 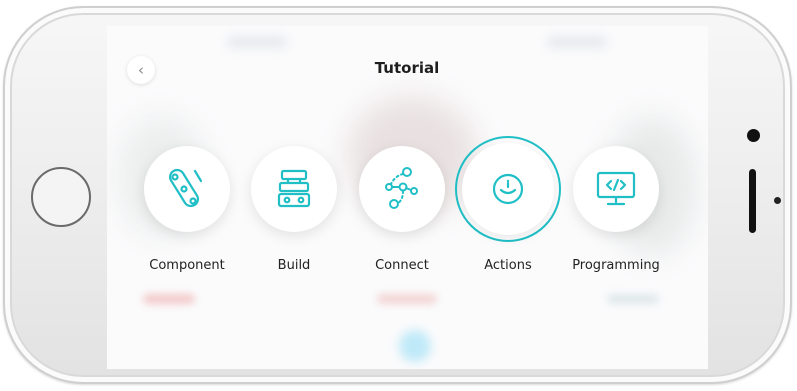 I want to click on front-camera, so click(x=753, y=135).